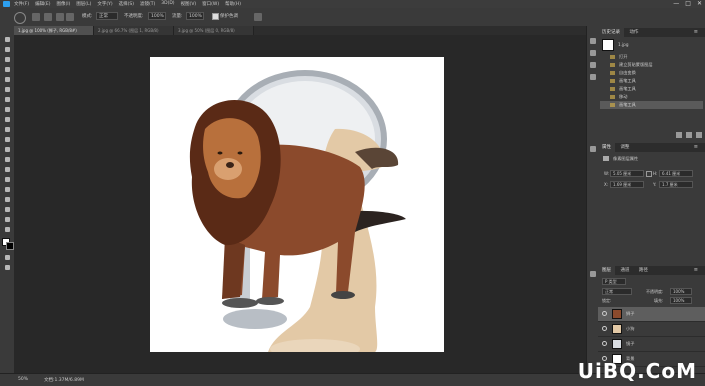  I want to click on menu-edit: 编辑(E), so click(42, 4).